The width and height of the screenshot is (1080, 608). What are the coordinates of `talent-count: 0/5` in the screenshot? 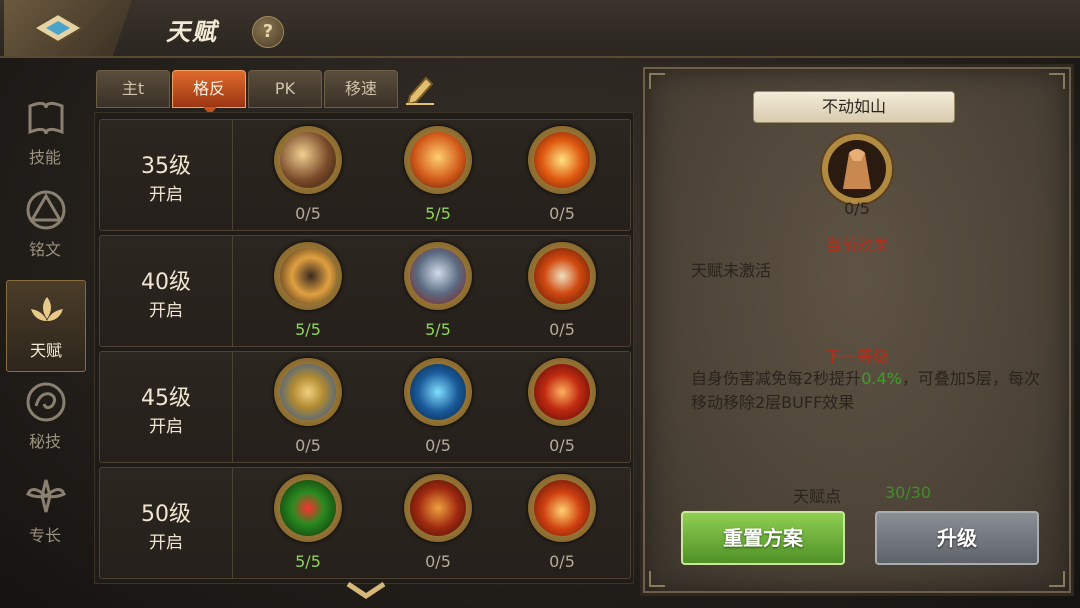 It's located at (857, 208).